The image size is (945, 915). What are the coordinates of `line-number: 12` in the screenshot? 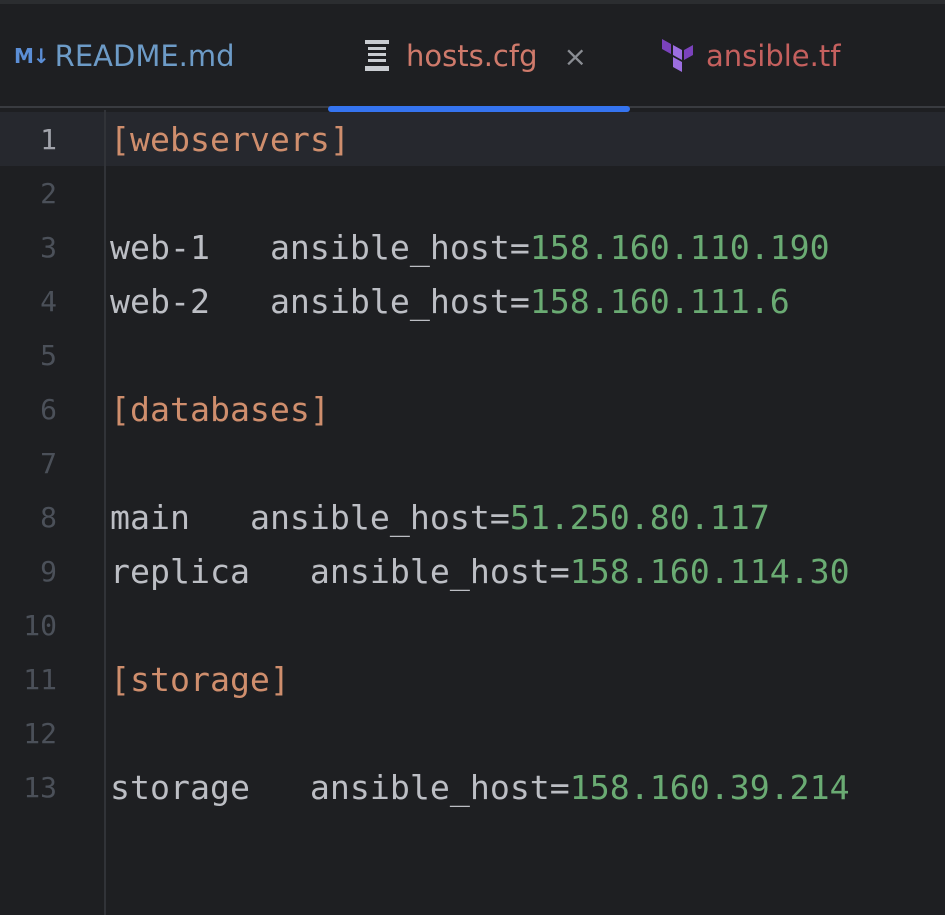 It's located at (40, 733).